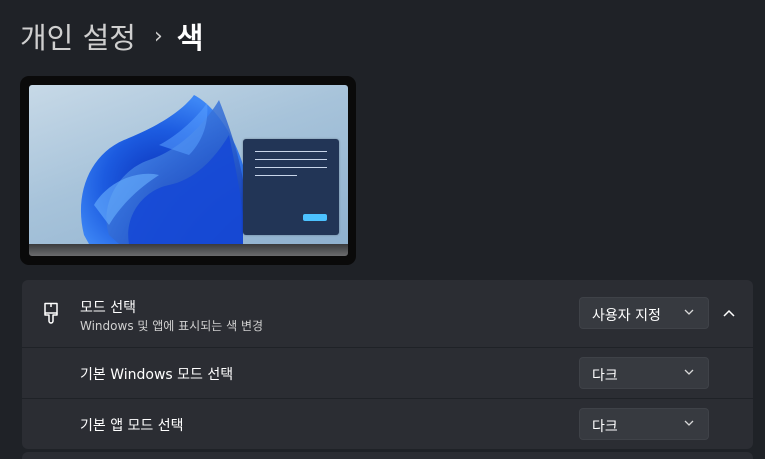 The height and width of the screenshot is (459, 765). What do you see at coordinates (387, 424) in the screenshot?
I see `app-mode-row: 기본 앱 모드 선택 다크` at bounding box center [387, 424].